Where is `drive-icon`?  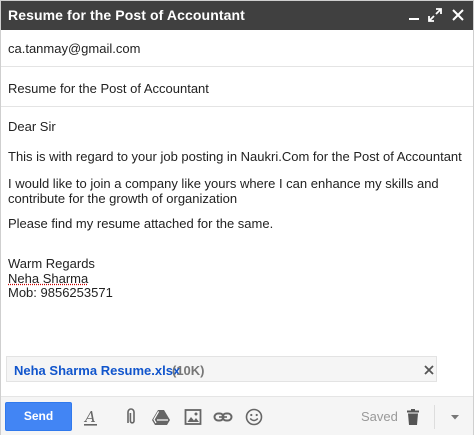
drive-icon is located at coordinates (161, 417).